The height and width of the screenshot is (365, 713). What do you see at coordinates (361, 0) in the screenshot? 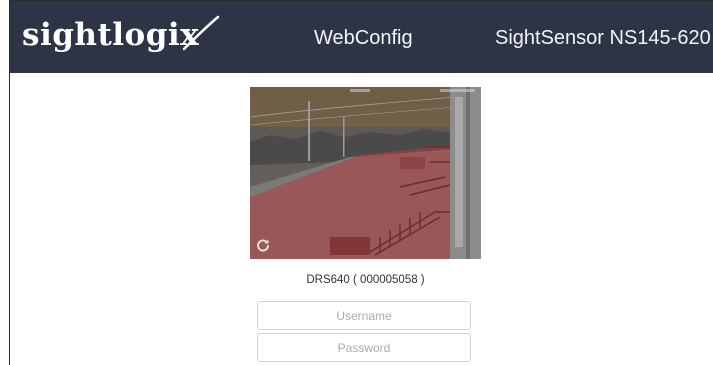
I see `frame-top-border` at bounding box center [361, 0].